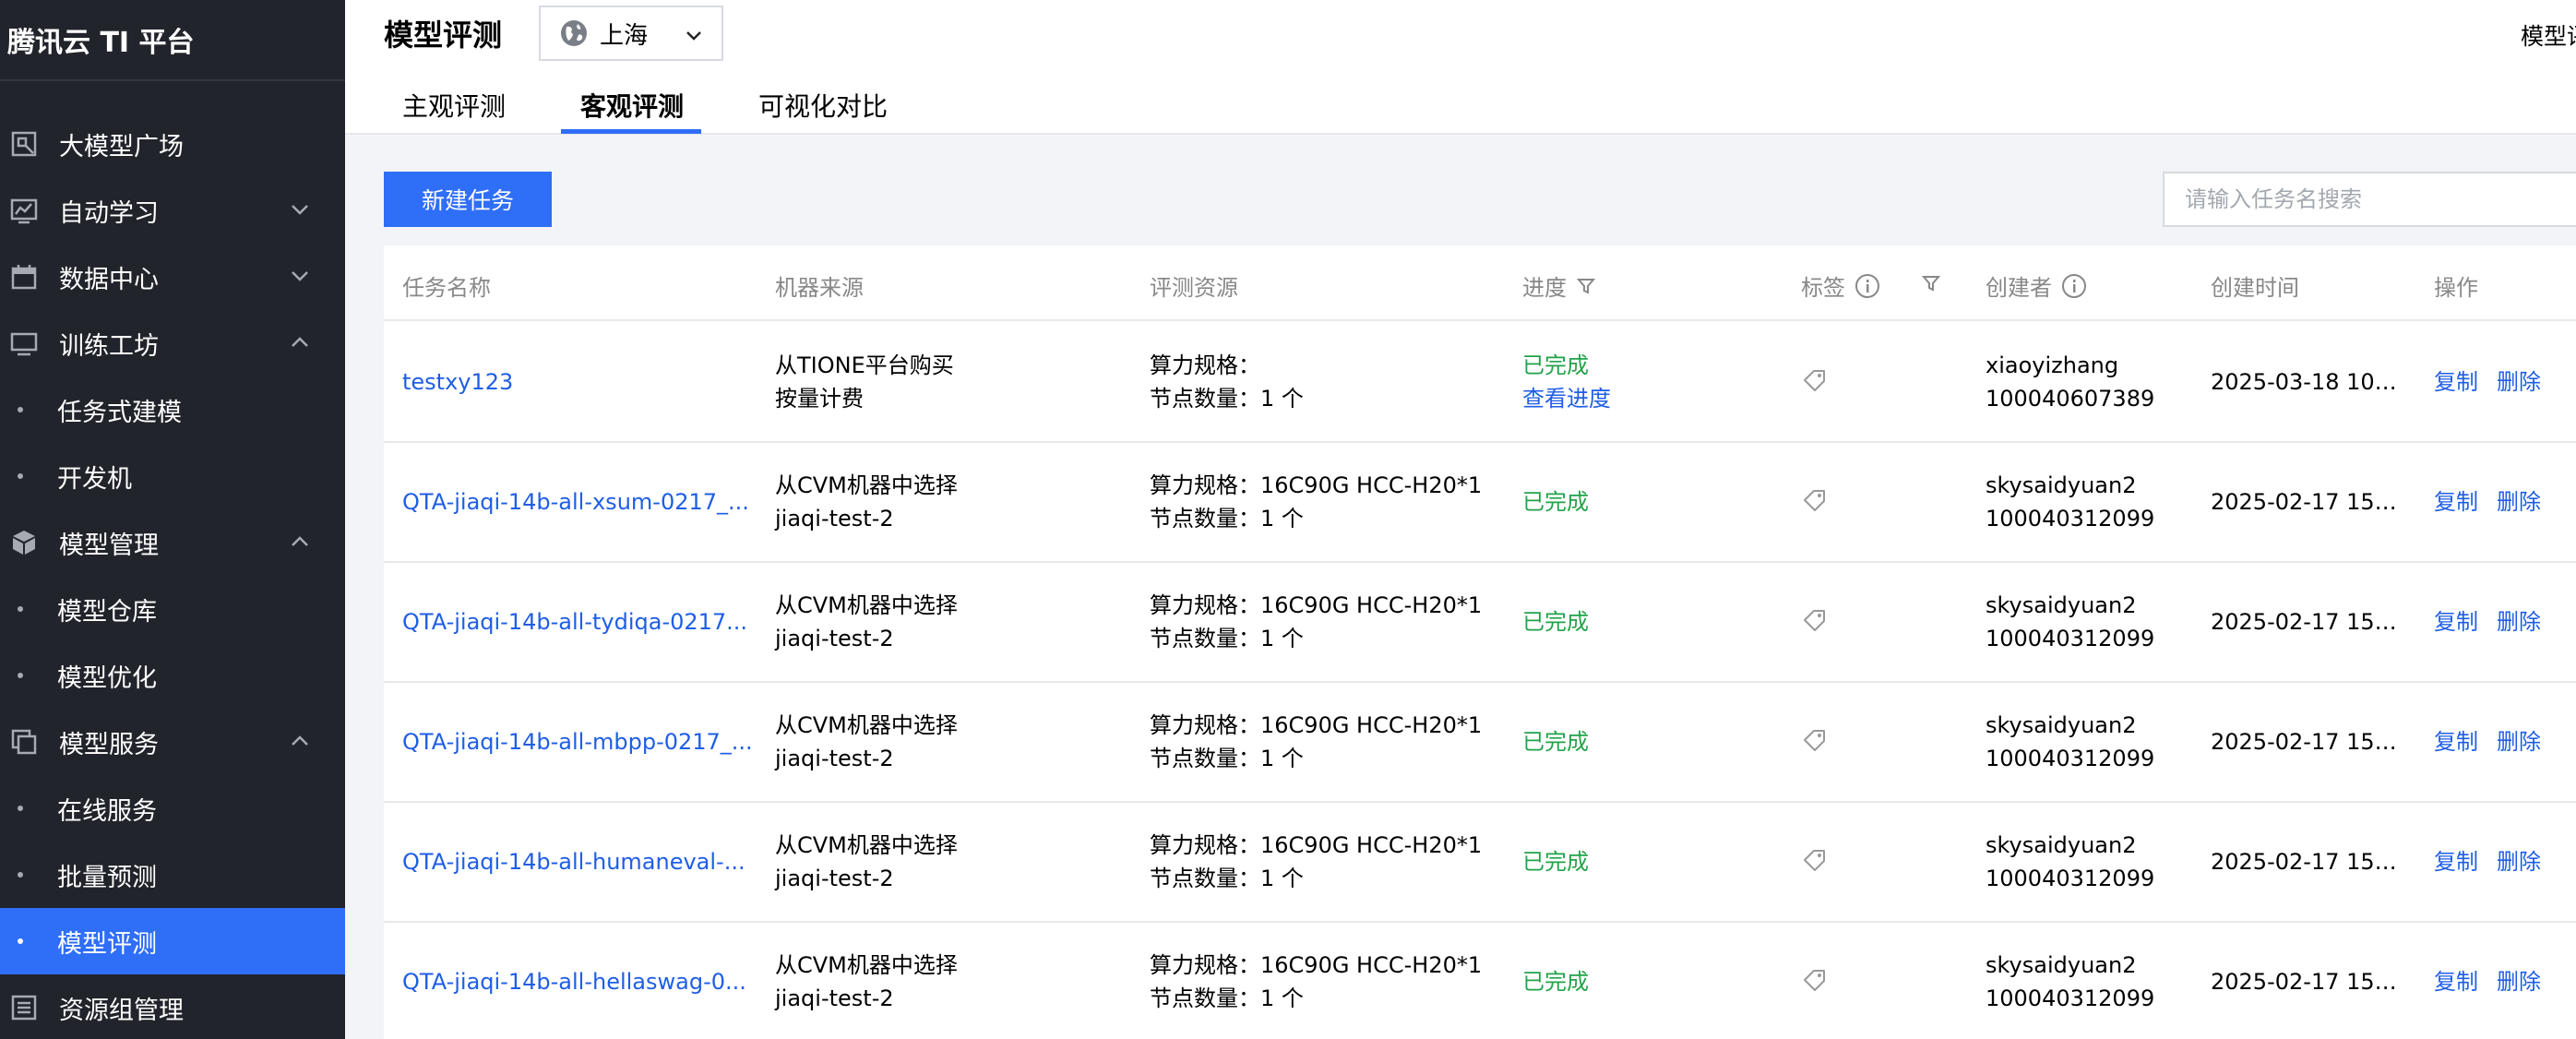 This screenshot has width=2576, height=1039. Describe the element at coordinates (173, 476) in the screenshot. I see `sidebar-item: 开发机` at that location.